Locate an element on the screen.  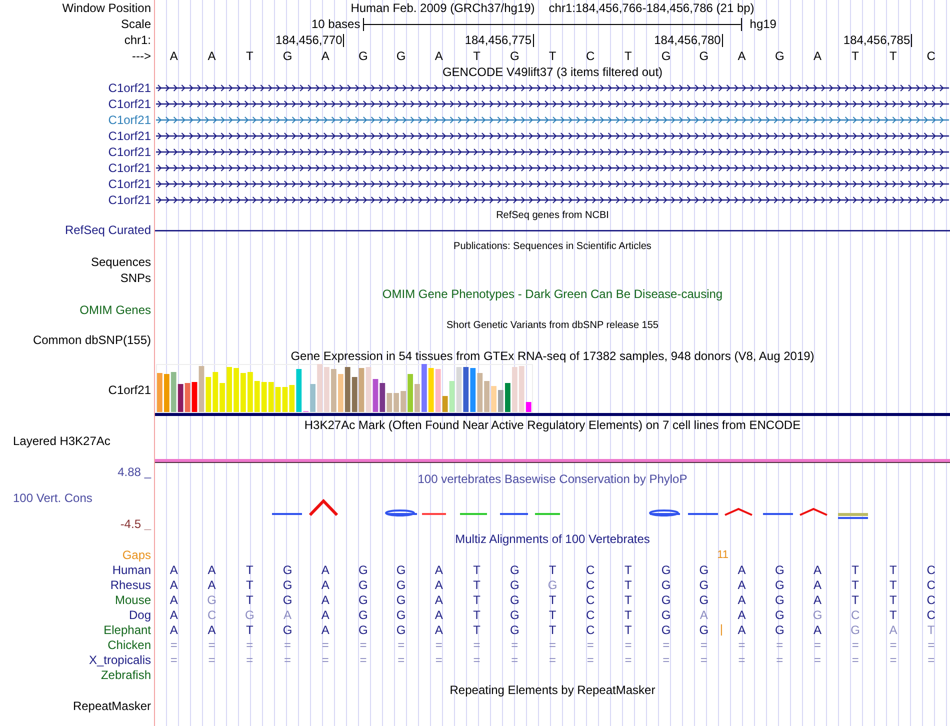
gap-count: 11 is located at coordinates (723, 555).